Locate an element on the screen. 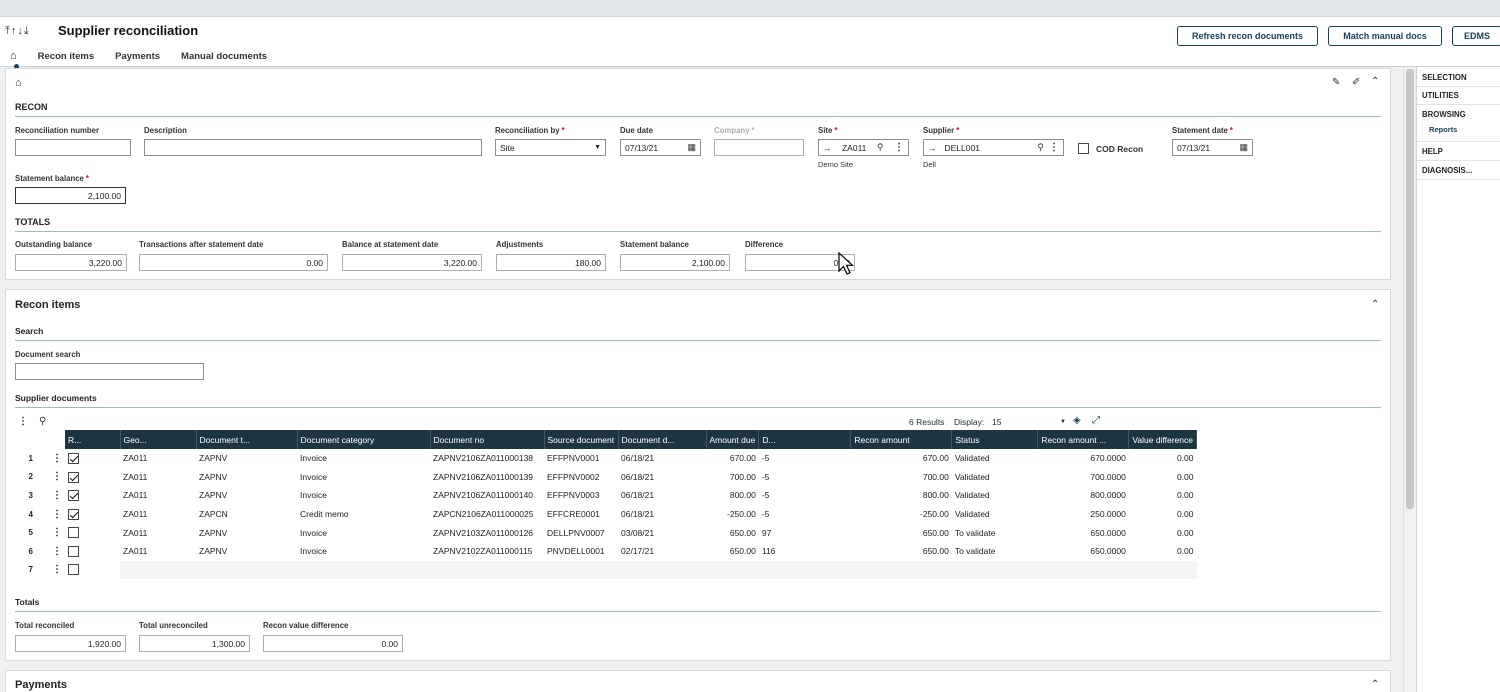 This screenshot has height=692, width=1500. description-field is located at coordinates (313, 147).